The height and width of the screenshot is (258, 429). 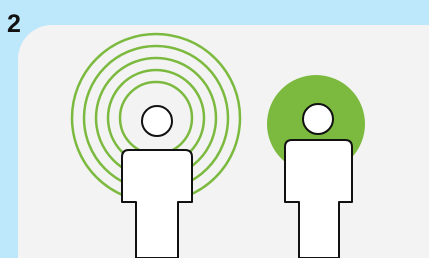 What do you see at coordinates (318, 119) in the screenshot?
I see `person-head-right` at bounding box center [318, 119].